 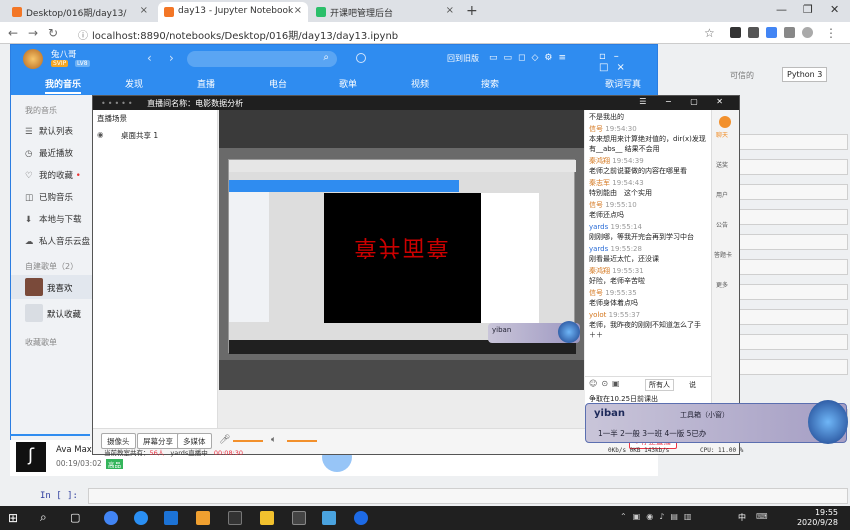 What do you see at coordinates (302, 441) in the screenshot?
I see `speaker-volume-slider` at bounding box center [302, 441].